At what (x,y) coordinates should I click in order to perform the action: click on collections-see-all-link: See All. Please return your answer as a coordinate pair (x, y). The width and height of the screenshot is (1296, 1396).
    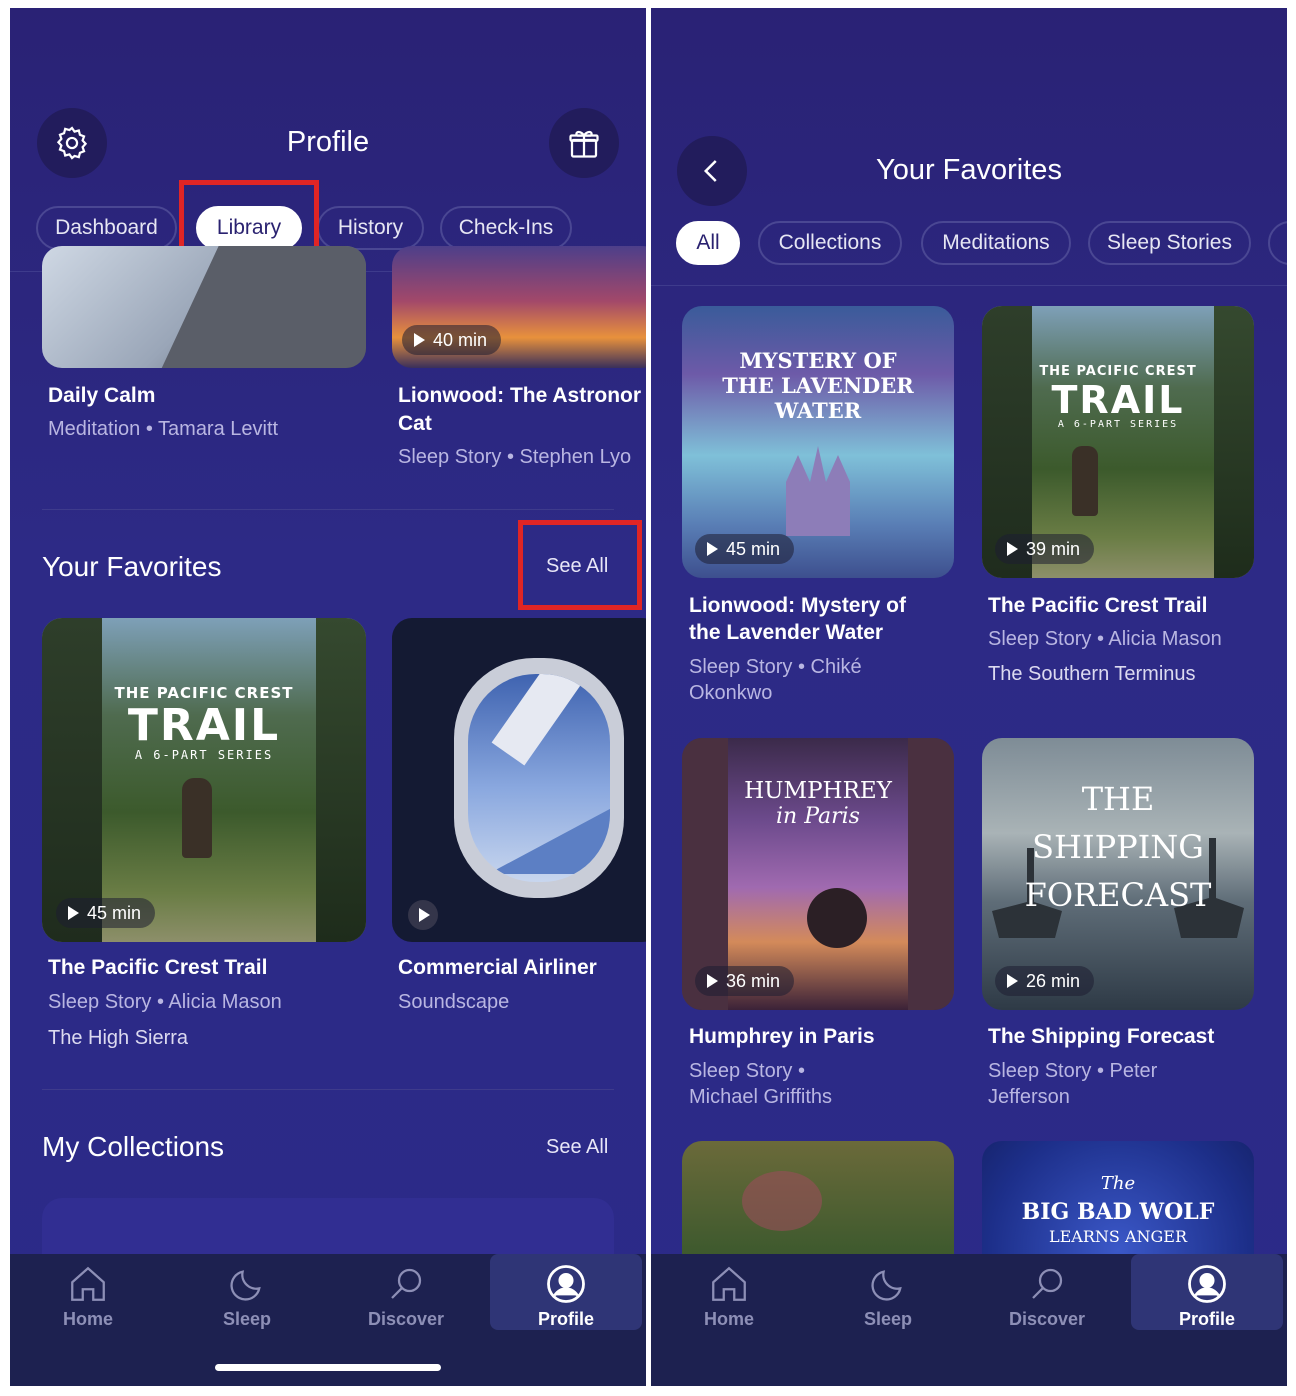
    Looking at the image, I should click on (577, 1147).